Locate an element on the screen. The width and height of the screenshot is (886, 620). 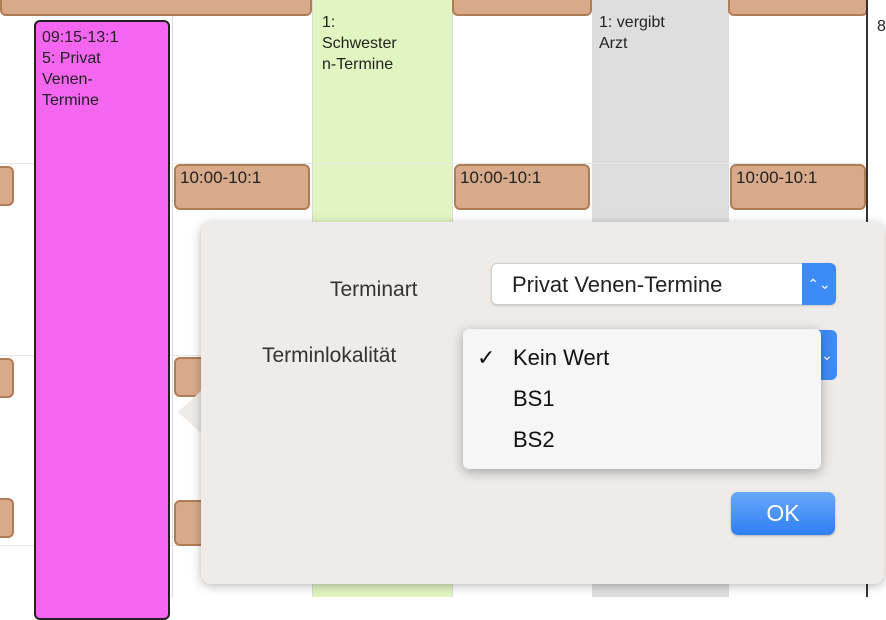
checkmark-icon: ✓ is located at coordinates (486, 357).